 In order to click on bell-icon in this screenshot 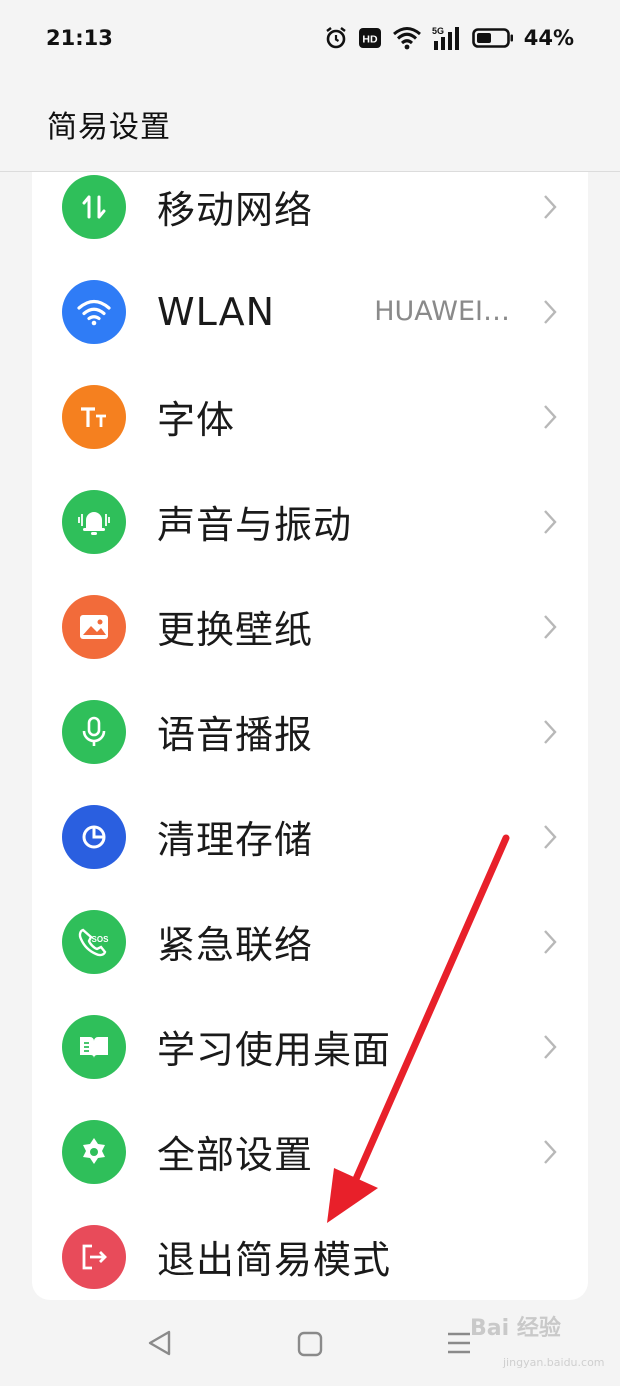, I will do `click(94, 521)`.